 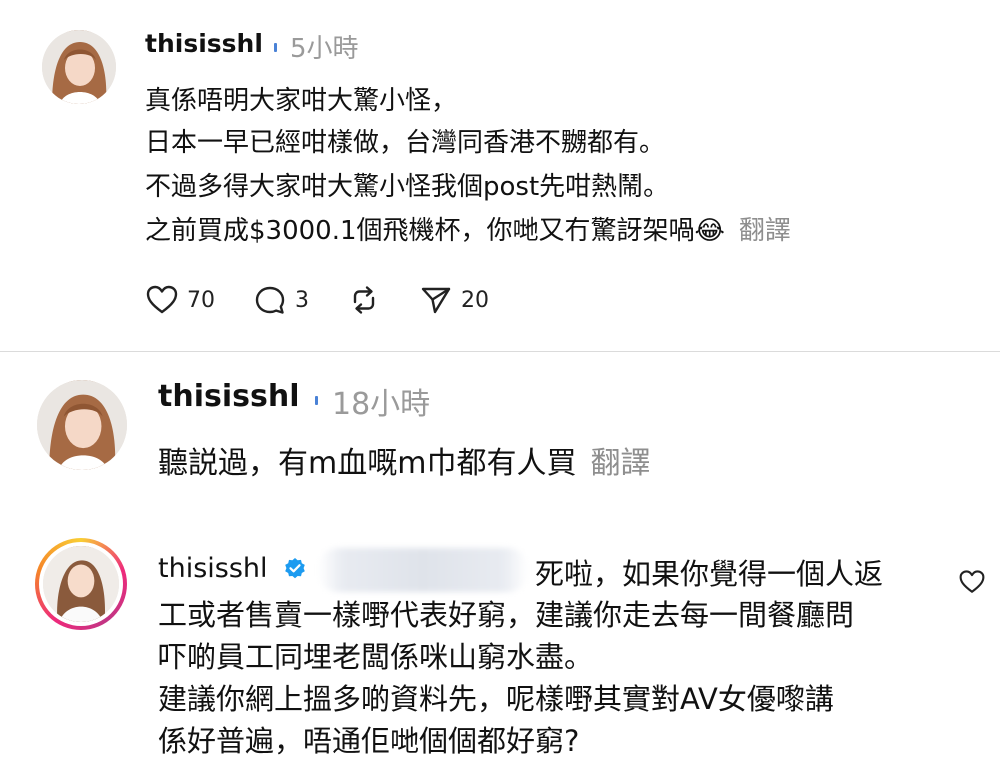 What do you see at coordinates (367, 463) in the screenshot?
I see `reply-text-content: 聽説過，有m血嘅m巾都有人買` at bounding box center [367, 463].